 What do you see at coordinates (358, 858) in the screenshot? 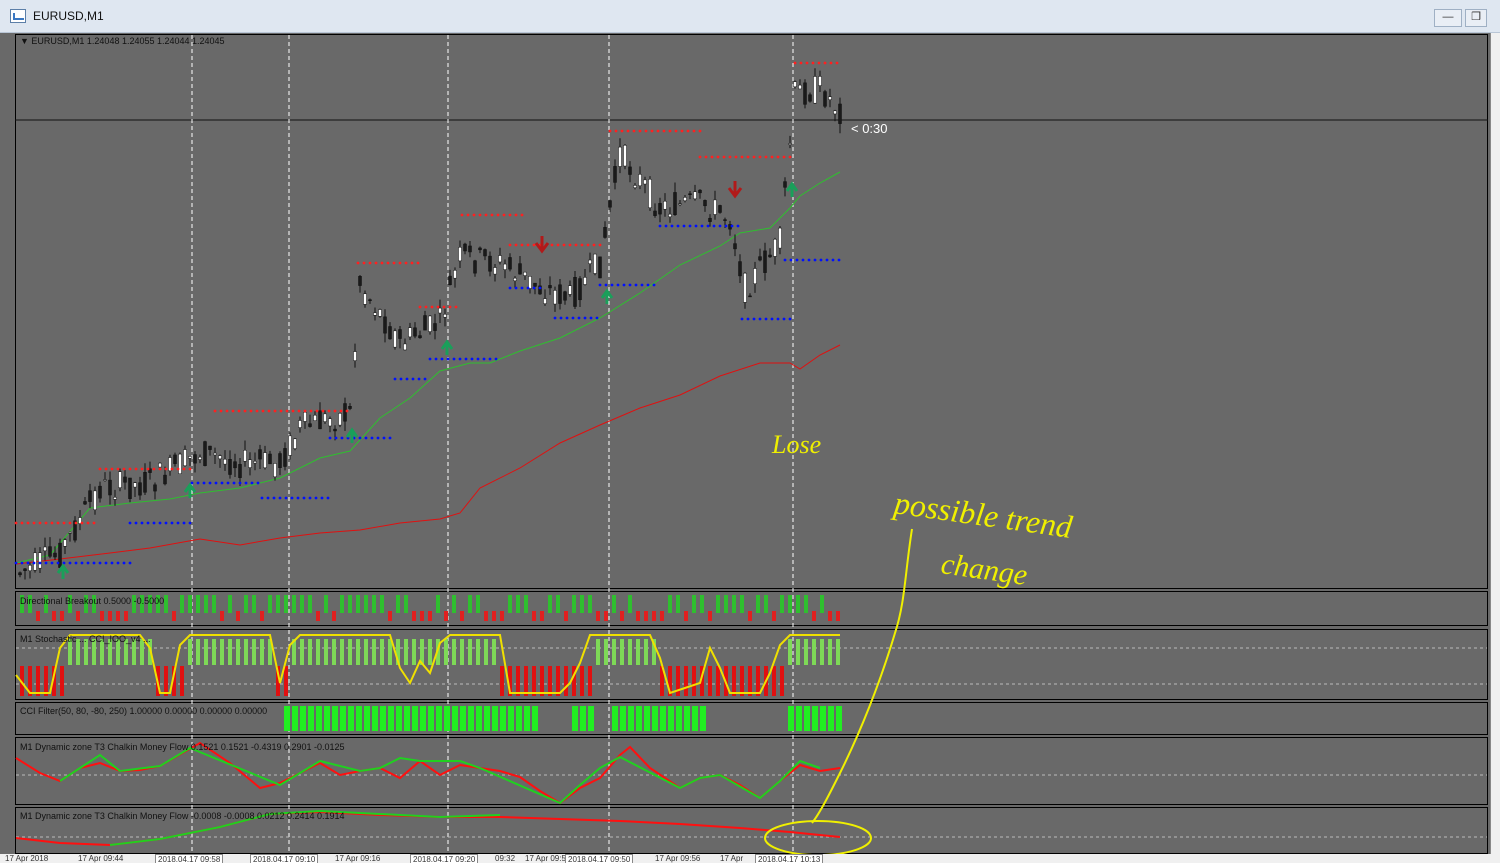
I see `time-label: 17 Apr 09:16` at bounding box center [358, 858].